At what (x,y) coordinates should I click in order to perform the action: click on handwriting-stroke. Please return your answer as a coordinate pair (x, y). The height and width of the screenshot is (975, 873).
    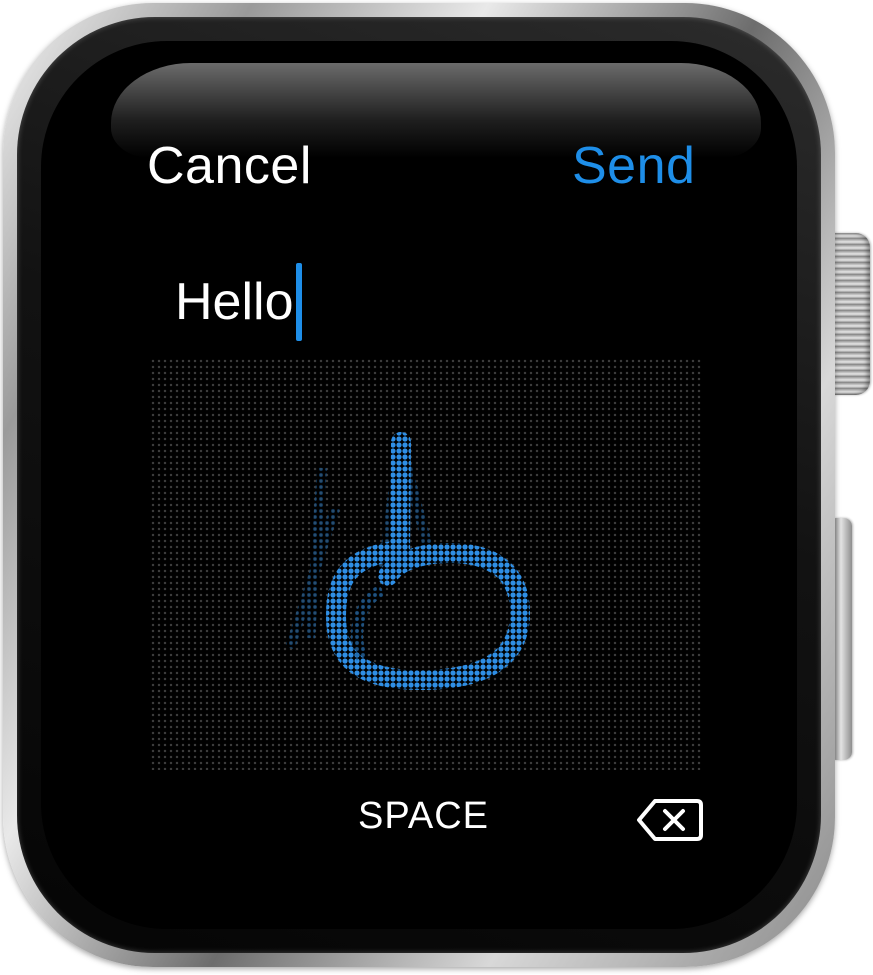
    Looking at the image, I should click on (408, 561).